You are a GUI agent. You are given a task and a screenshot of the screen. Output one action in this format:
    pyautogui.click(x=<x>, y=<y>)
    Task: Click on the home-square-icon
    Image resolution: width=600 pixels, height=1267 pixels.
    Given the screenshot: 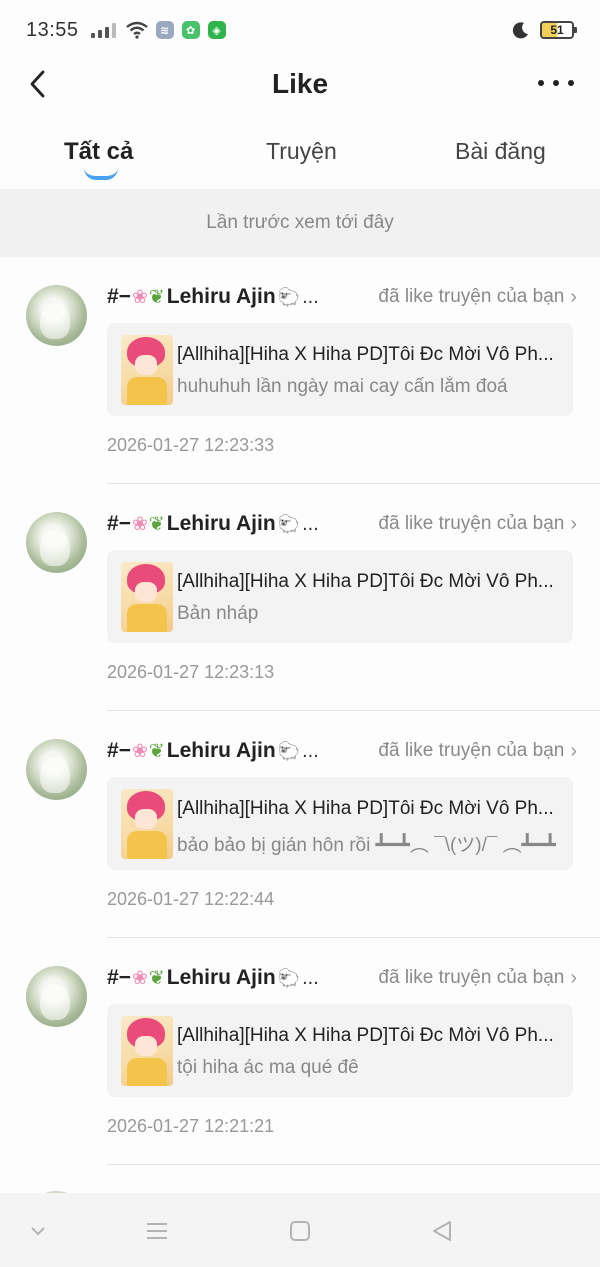 What is the action you would take?
    pyautogui.click(x=300, y=1231)
    